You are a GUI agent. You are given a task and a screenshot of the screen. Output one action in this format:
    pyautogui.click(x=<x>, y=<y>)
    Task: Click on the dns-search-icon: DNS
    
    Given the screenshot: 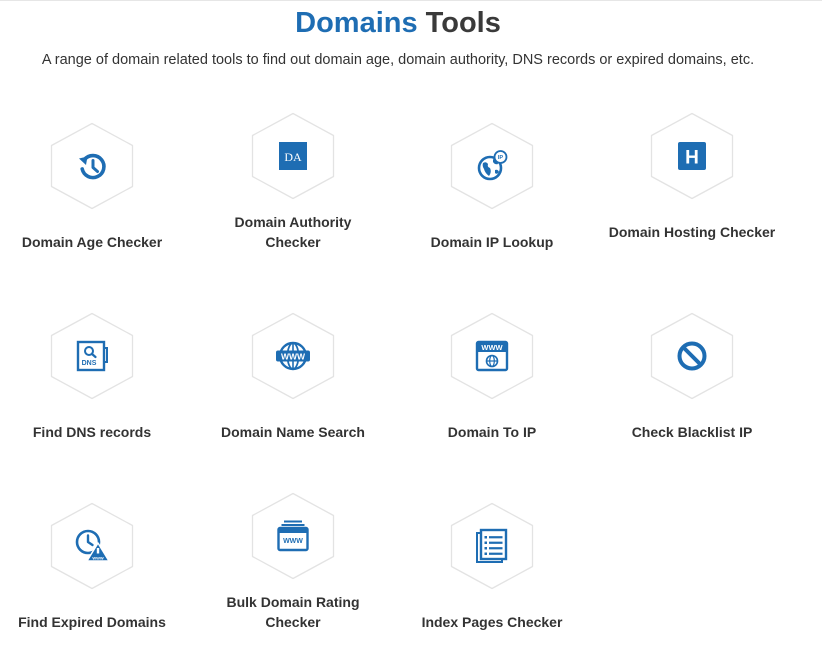 What is the action you would take?
    pyautogui.click(x=92, y=356)
    